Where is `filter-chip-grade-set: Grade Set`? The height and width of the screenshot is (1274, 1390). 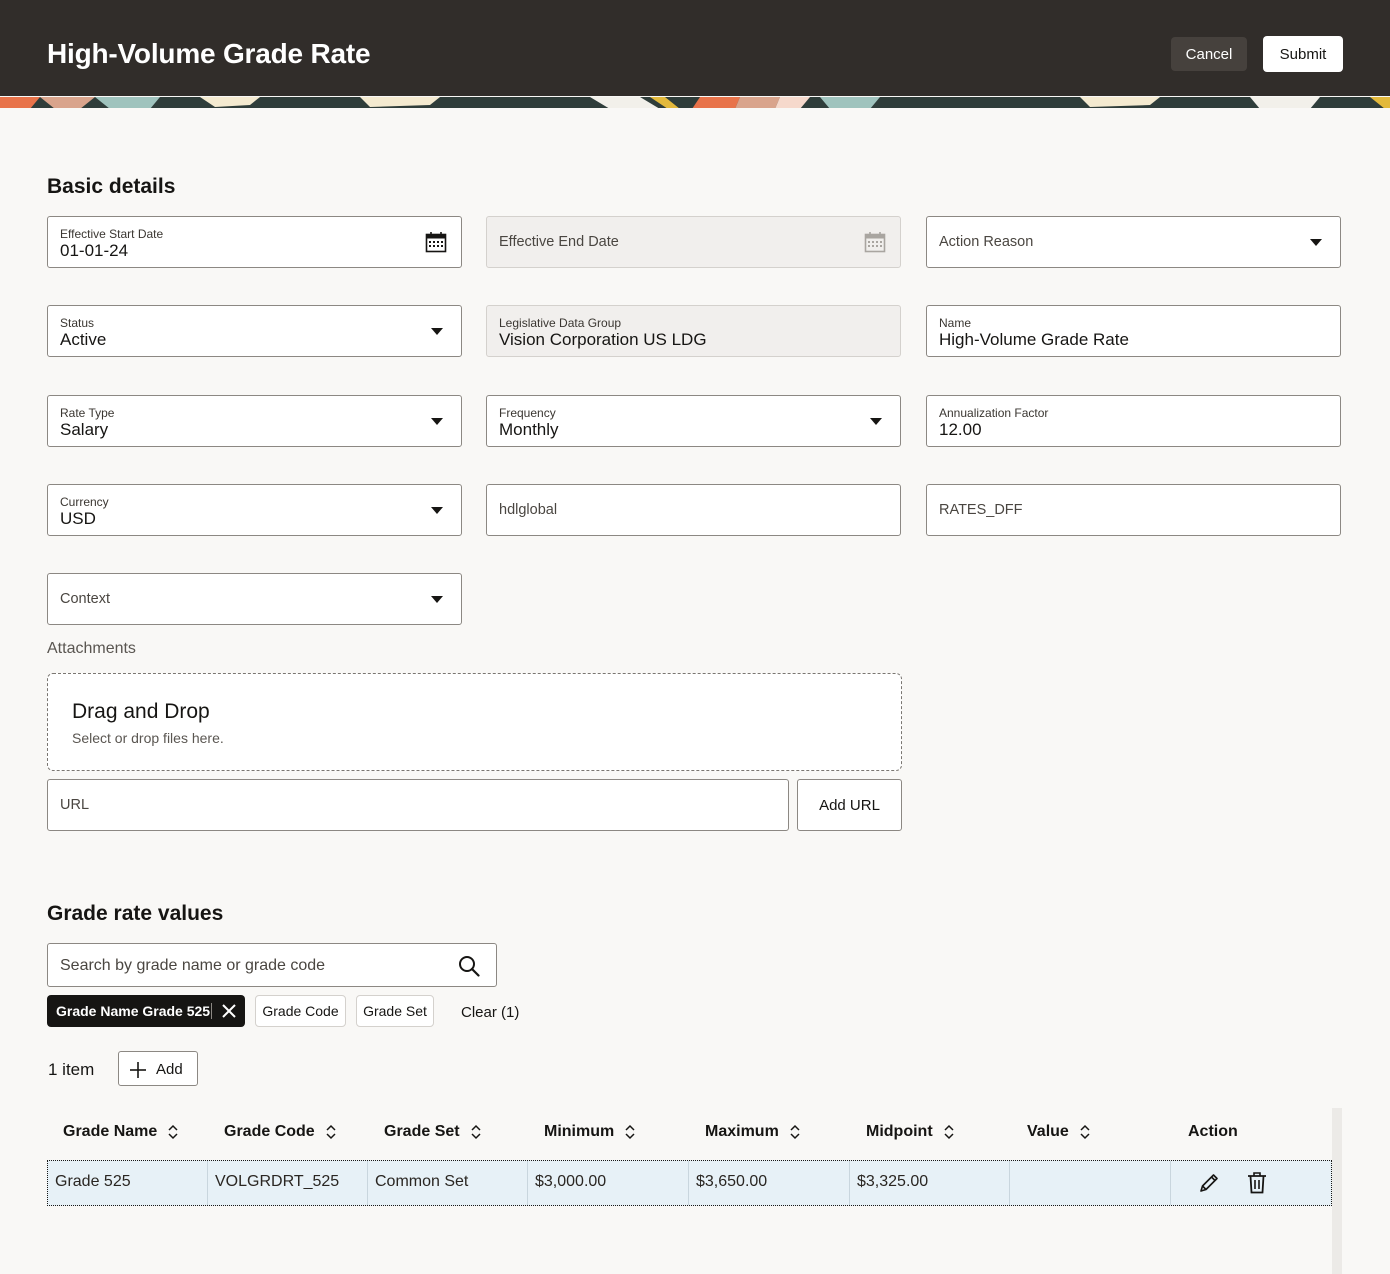 filter-chip-grade-set: Grade Set is located at coordinates (395, 1011).